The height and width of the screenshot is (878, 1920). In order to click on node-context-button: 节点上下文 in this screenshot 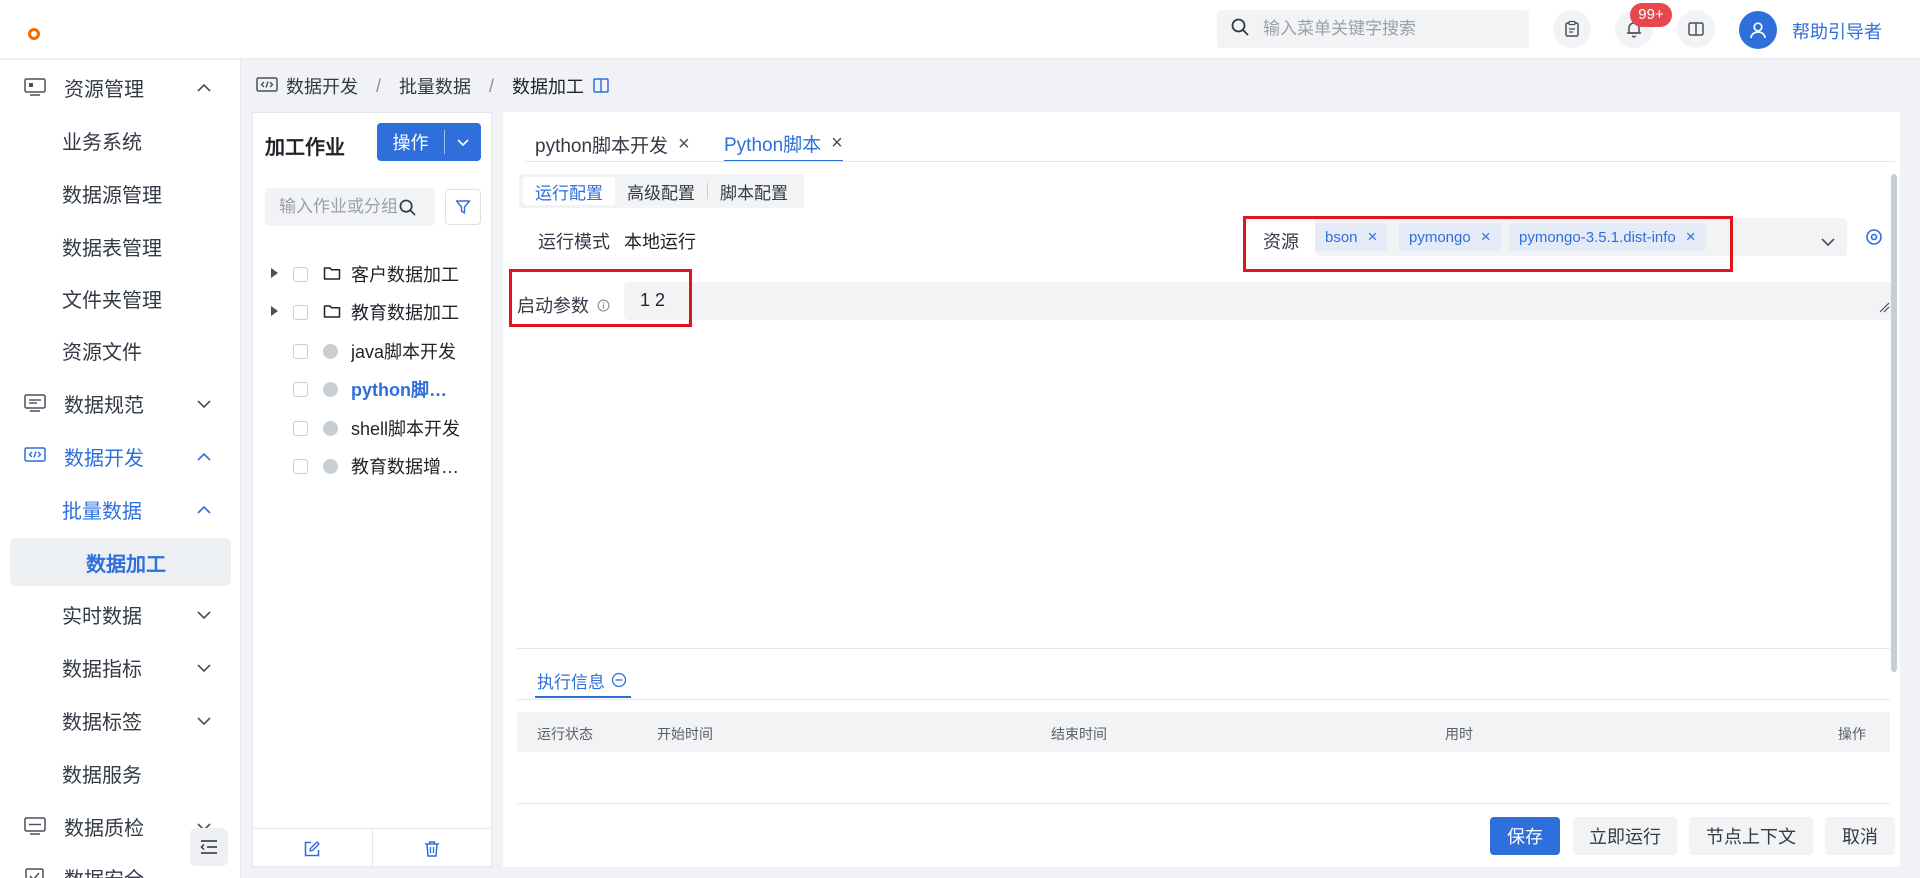, I will do `click(1751, 836)`.